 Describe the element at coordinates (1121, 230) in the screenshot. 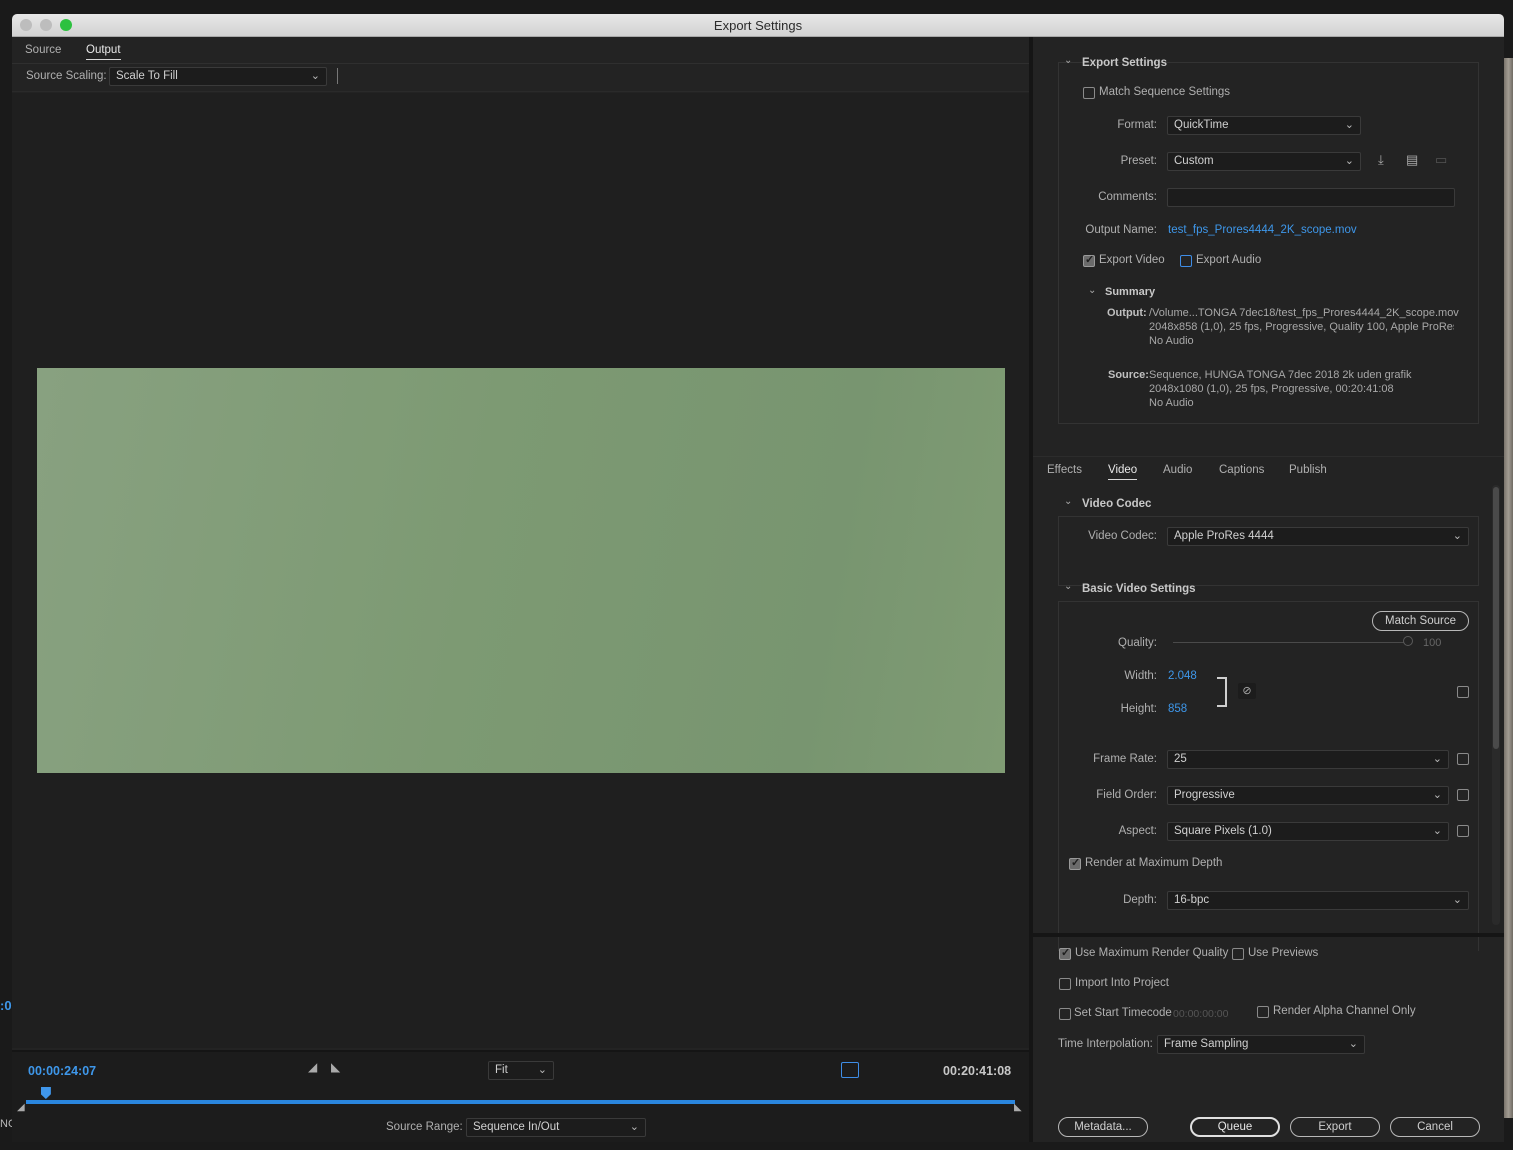

I see `output-name-label: Output Name:` at that location.